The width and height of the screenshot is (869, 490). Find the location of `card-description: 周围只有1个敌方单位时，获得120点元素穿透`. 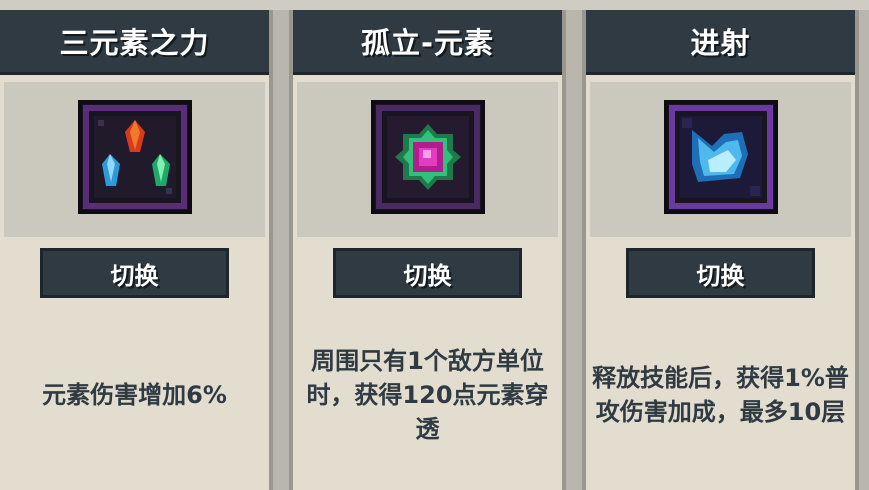

card-description: 周围只有1个敌方单位时，获得120点元素穿透 is located at coordinates (427, 395).